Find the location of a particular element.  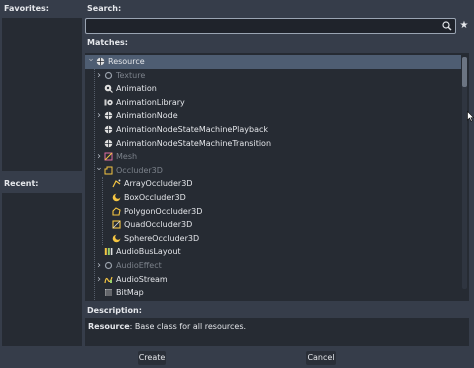

description-body: : Base class for all resources. is located at coordinates (188, 326).